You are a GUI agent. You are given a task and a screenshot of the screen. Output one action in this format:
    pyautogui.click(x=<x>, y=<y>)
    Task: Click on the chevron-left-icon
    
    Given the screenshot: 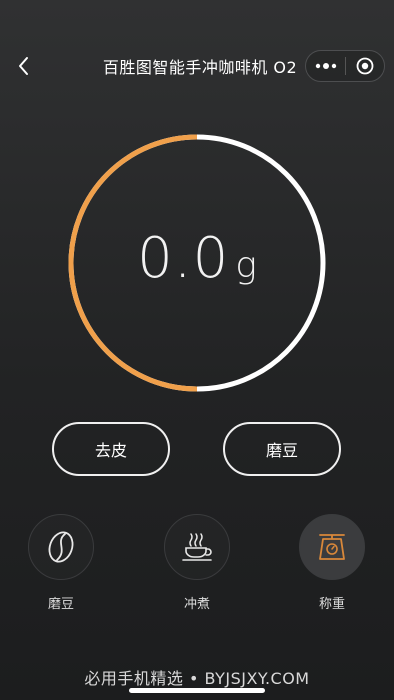 What is the action you would take?
    pyautogui.click(x=23, y=66)
    